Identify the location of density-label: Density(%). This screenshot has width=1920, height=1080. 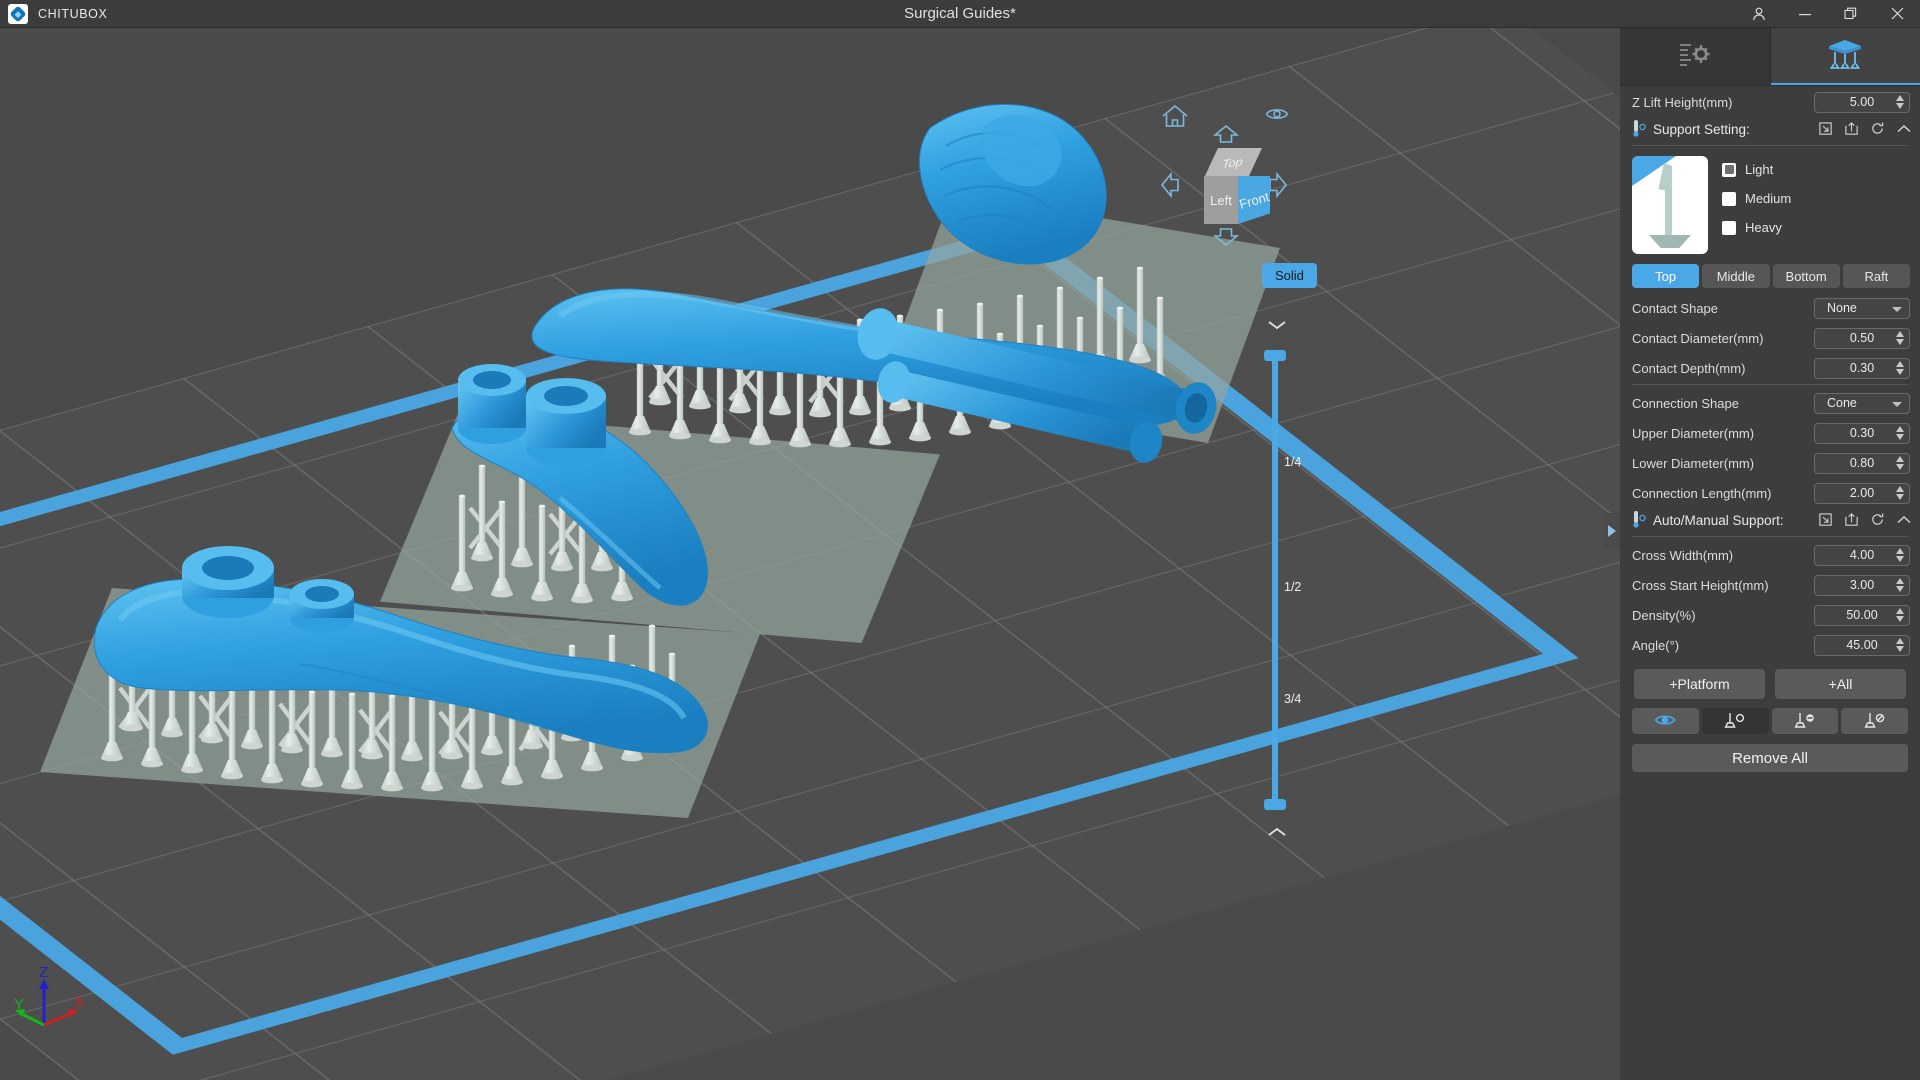
(1664, 615).